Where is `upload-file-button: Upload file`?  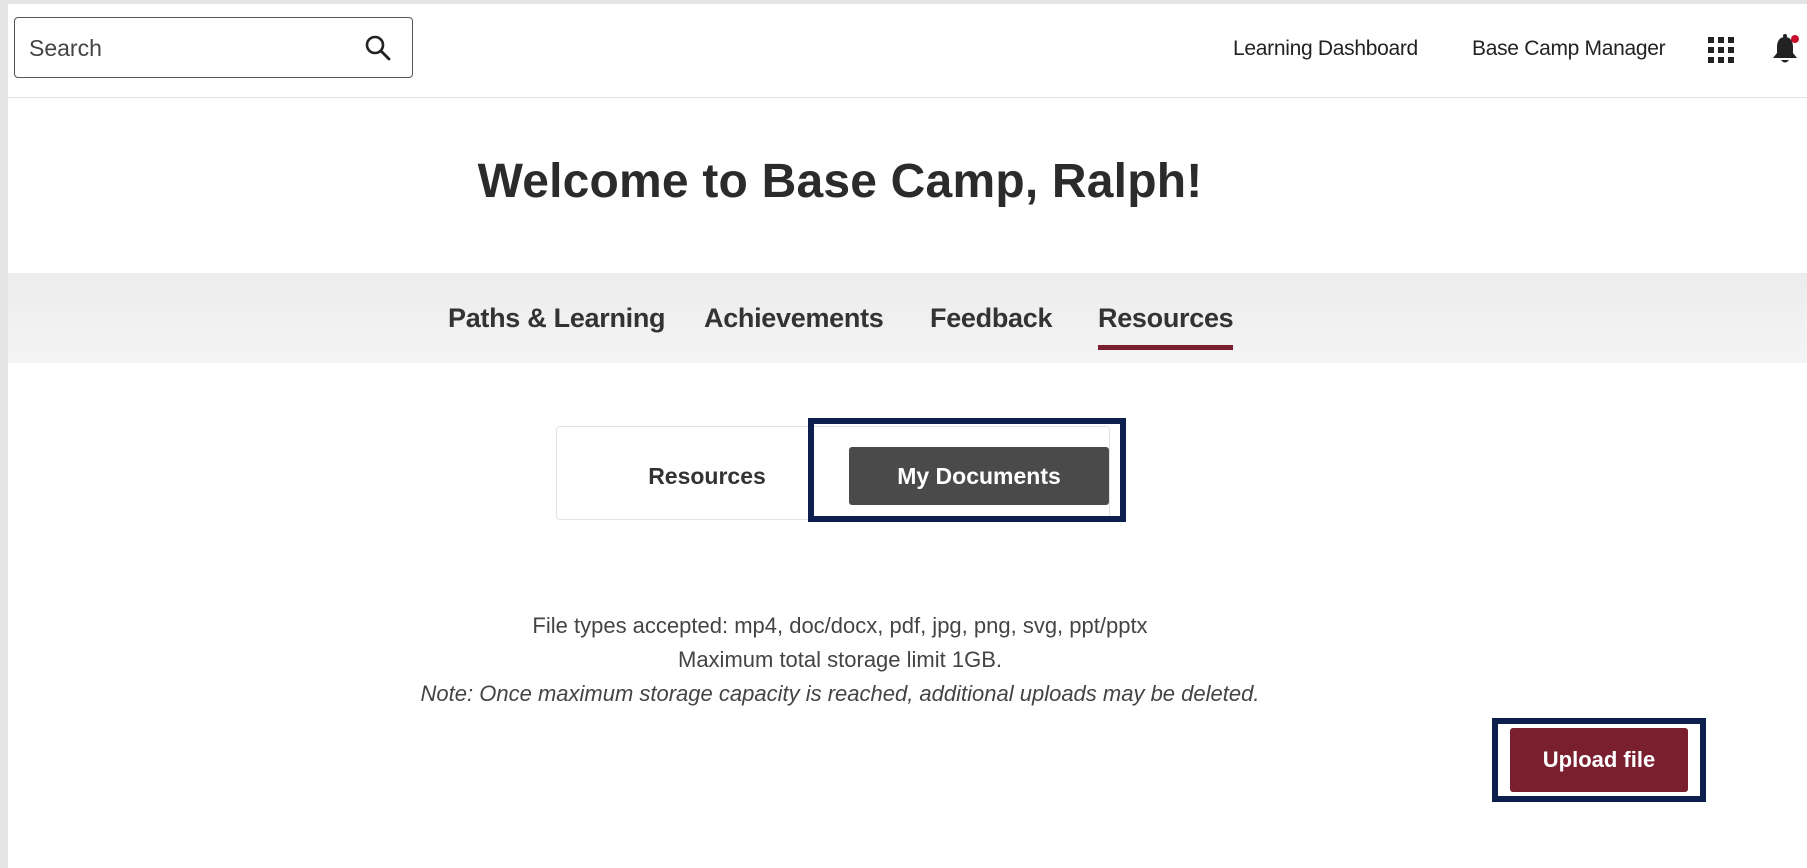 upload-file-button: Upload file is located at coordinates (1599, 760).